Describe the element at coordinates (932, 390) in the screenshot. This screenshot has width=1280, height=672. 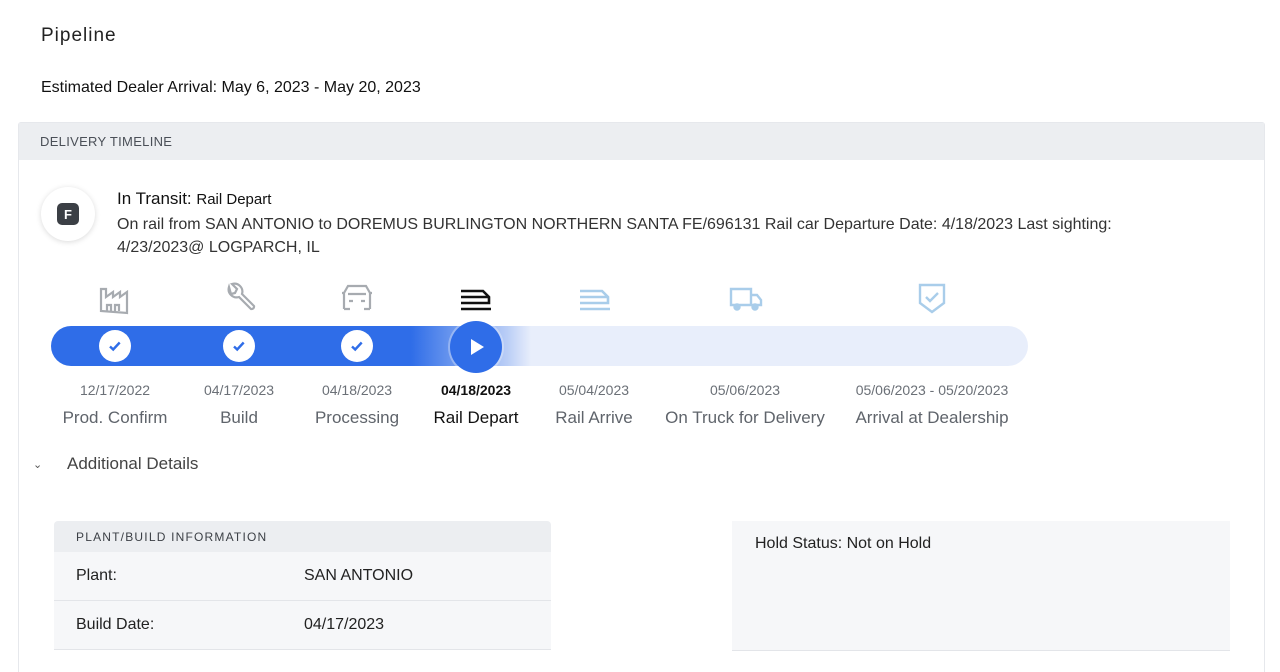
I see `step-date: 05/06/2023 - 05/20/2023` at that location.